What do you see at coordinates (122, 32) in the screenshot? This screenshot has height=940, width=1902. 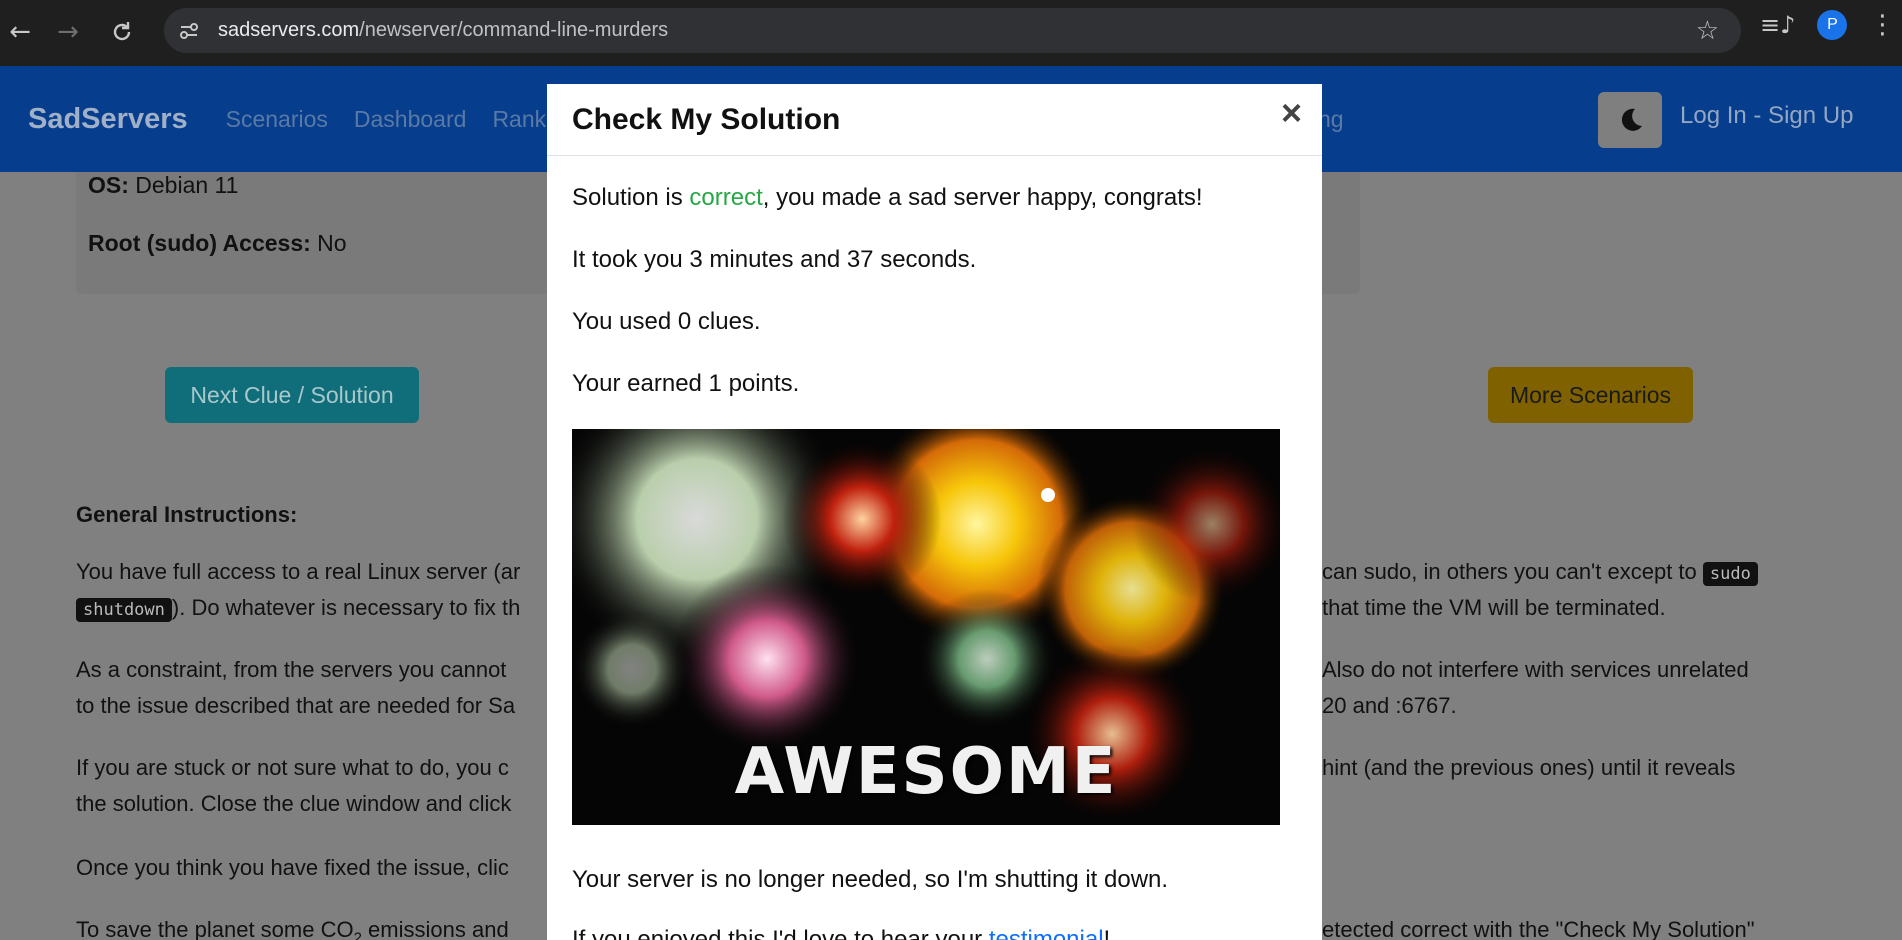 I see `reload-icon` at bounding box center [122, 32].